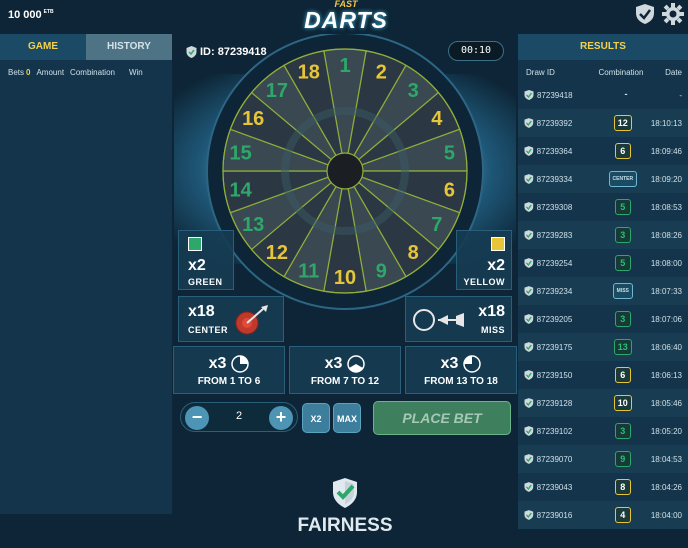  Describe the element at coordinates (240, 154) in the screenshot. I see `board-number: 15` at that location.